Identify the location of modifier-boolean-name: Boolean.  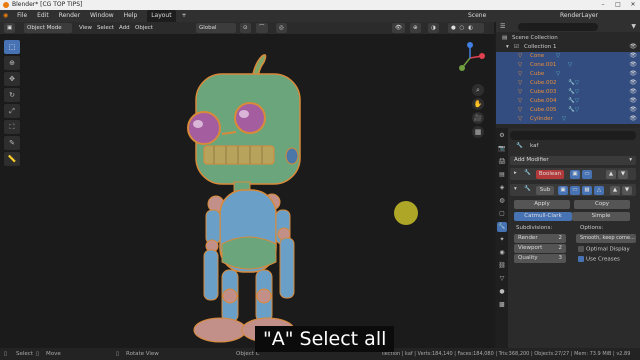
(550, 174).